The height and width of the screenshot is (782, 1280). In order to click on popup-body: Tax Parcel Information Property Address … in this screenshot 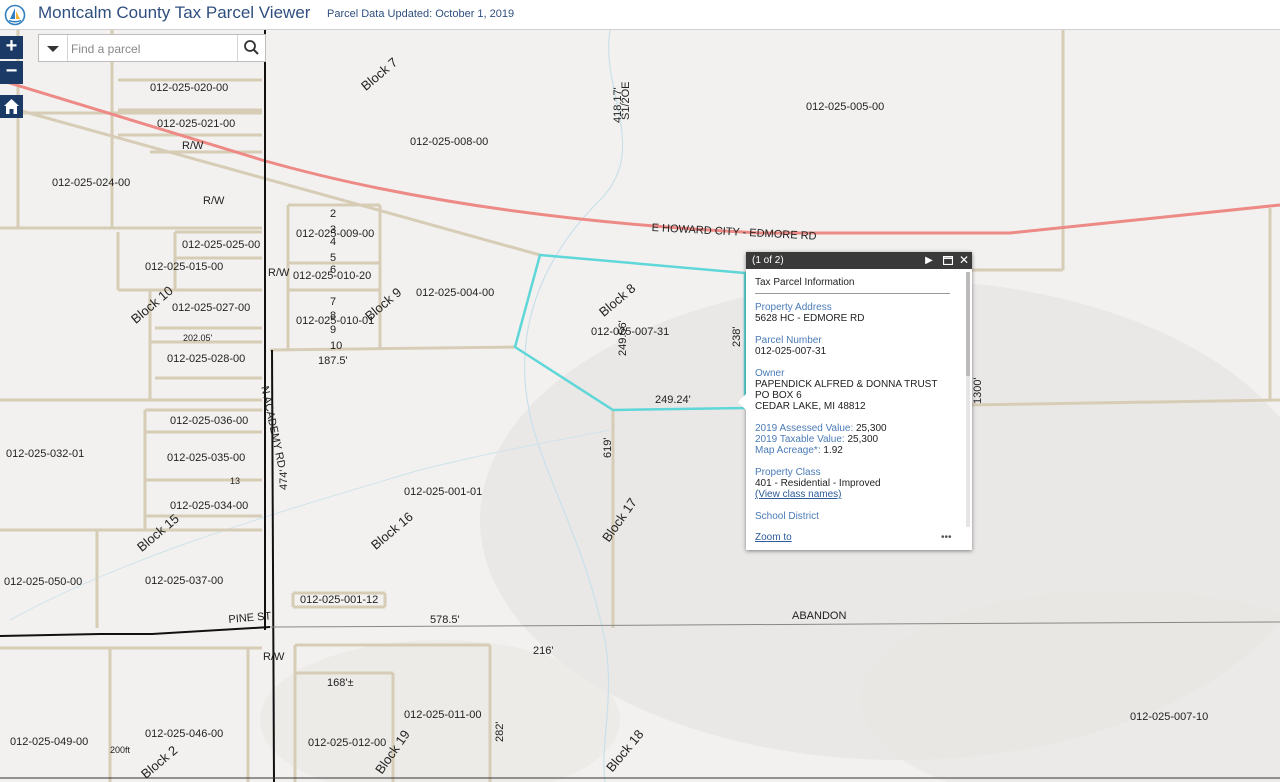, I will do `click(853, 409)`.